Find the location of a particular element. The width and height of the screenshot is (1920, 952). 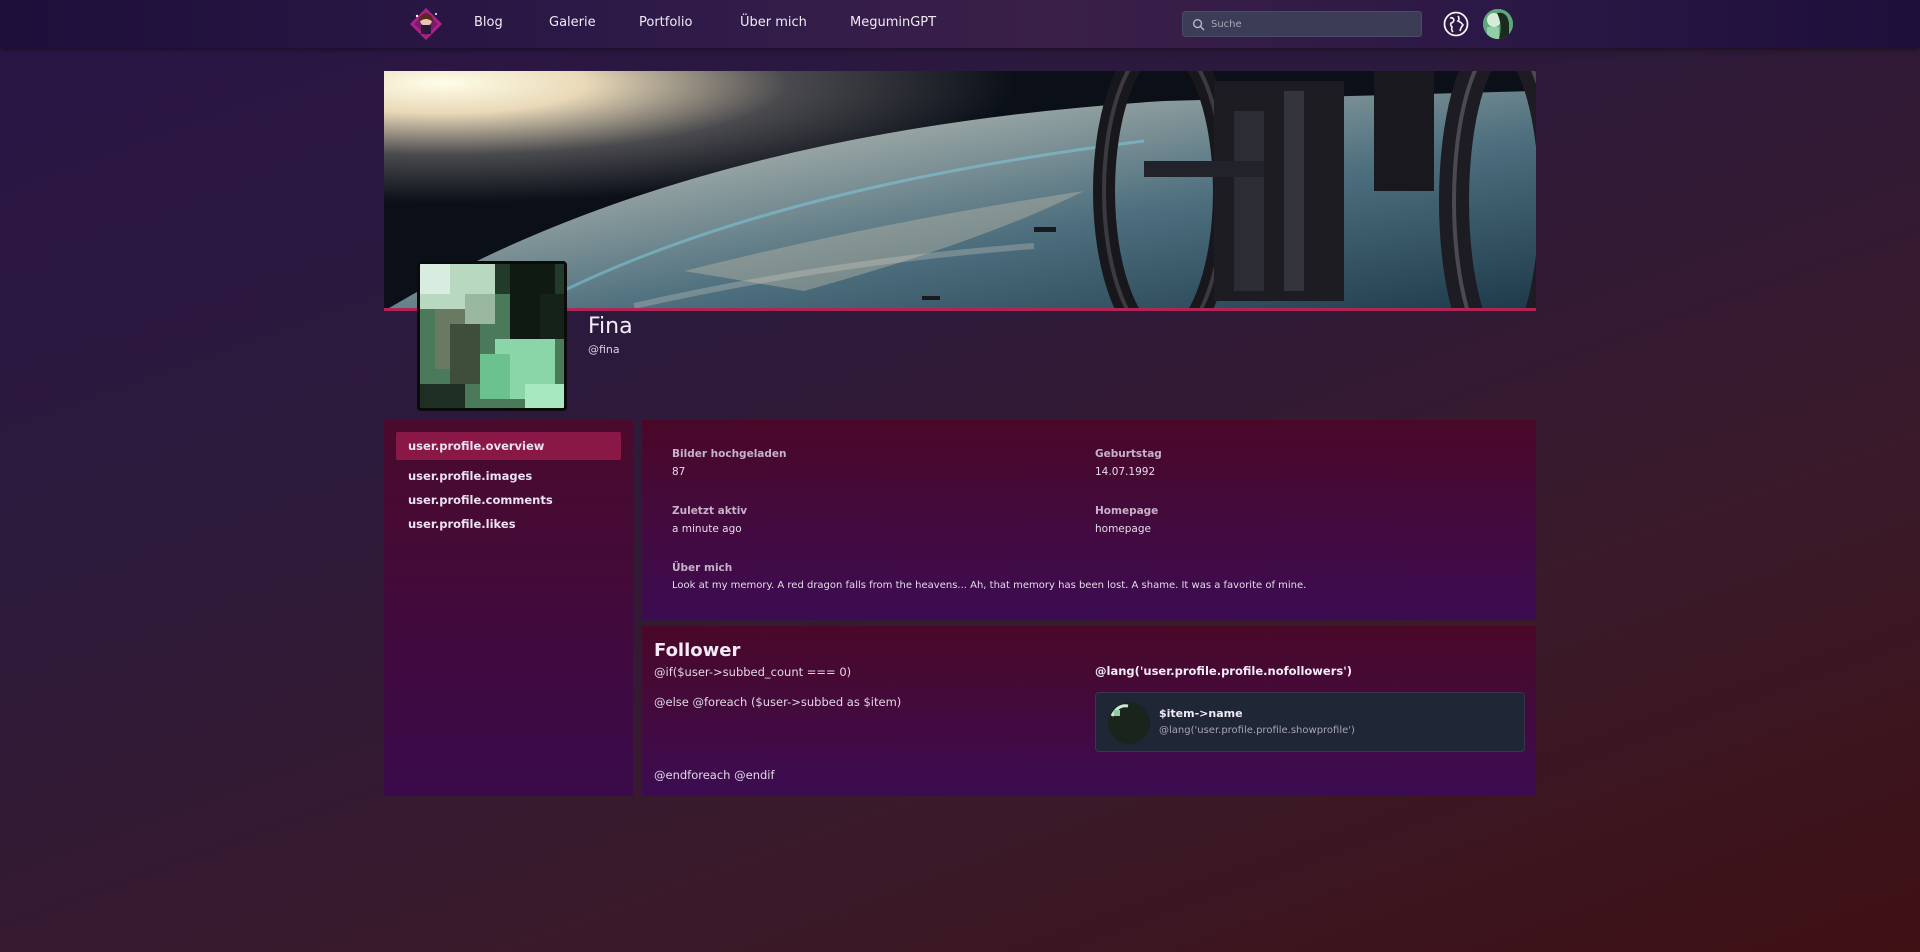

nav-link-ueber-mich: Über mich is located at coordinates (773, 22).